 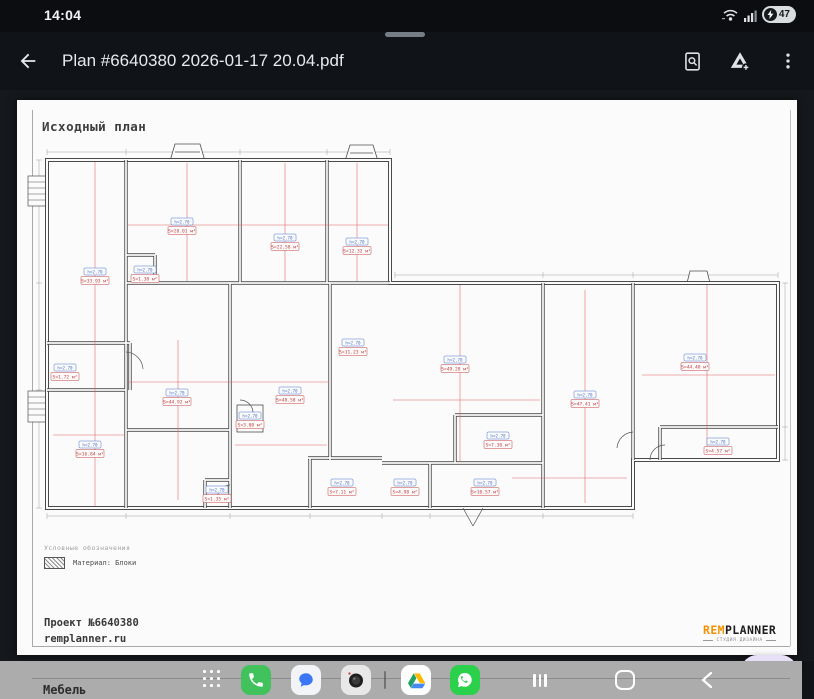 I want to click on drag-handle, so click(x=405, y=34).